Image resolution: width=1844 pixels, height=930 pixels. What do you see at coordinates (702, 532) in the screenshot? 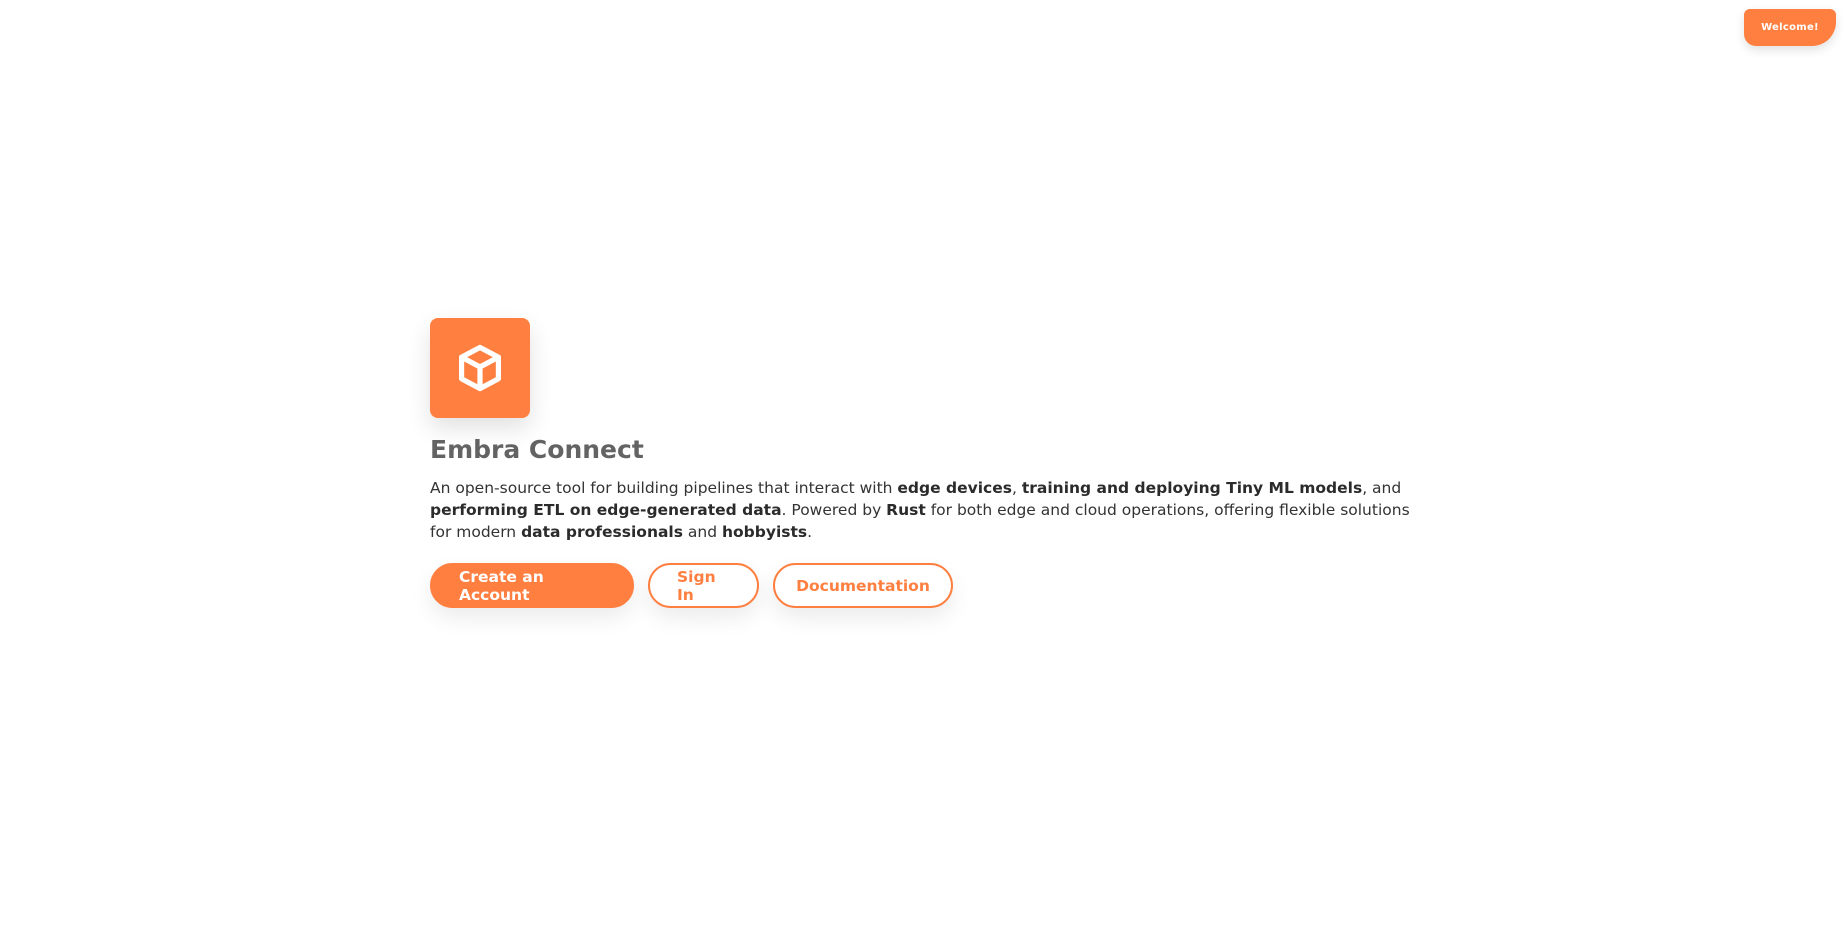
I see `description-text: and` at bounding box center [702, 532].